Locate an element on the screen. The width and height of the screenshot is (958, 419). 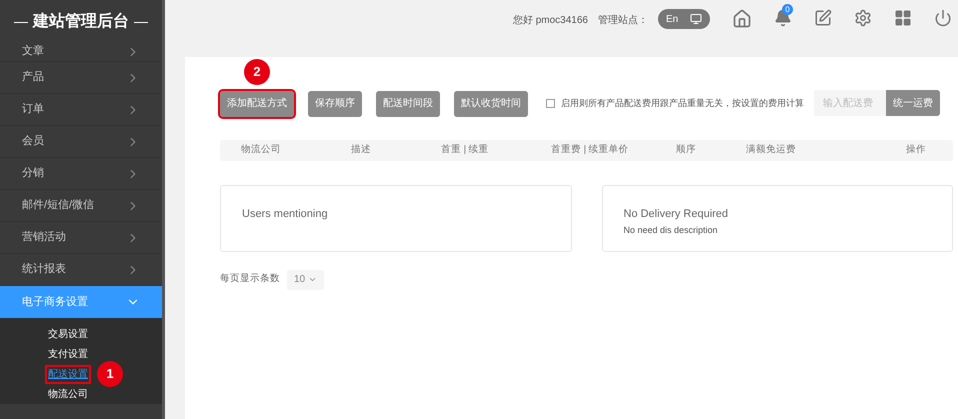
delivery-card: Users mentioning is located at coordinates (396, 218).